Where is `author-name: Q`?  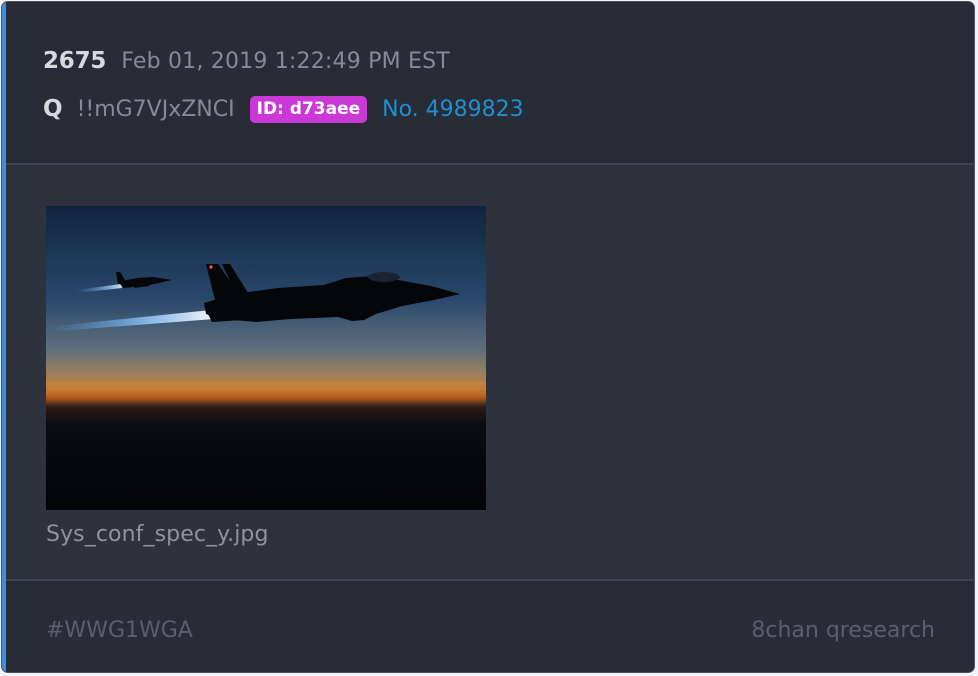
author-name: Q is located at coordinates (53, 109).